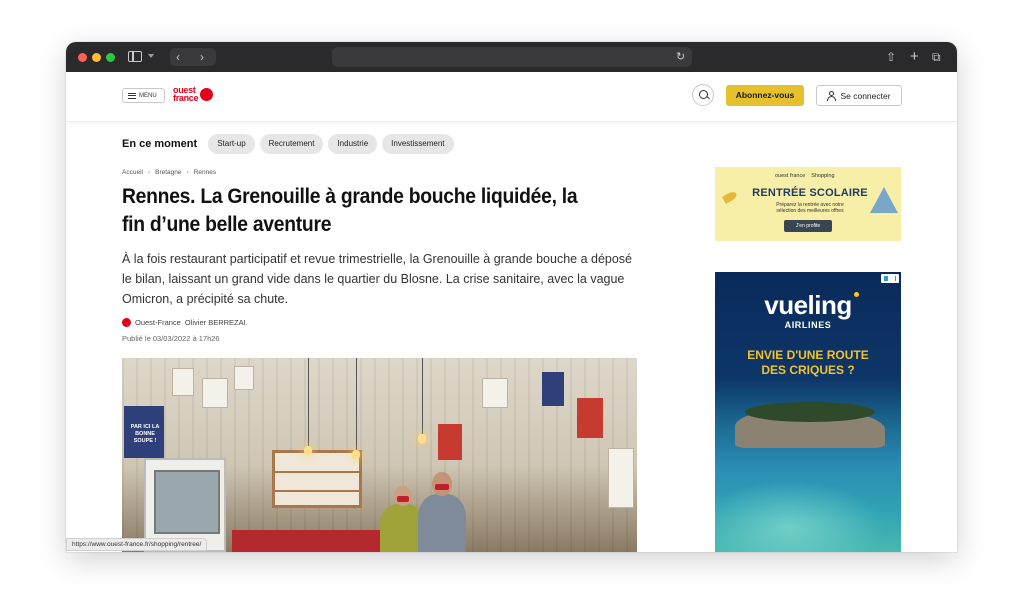 This screenshot has width=1024, height=596. I want to click on breadcrumb: Accueil › Bretagne › Rennes, so click(169, 172).